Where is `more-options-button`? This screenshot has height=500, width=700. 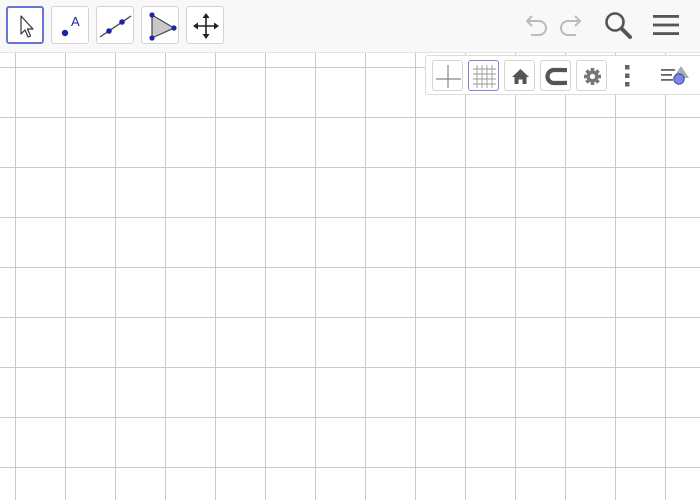
more-options-button is located at coordinates (627, 75).